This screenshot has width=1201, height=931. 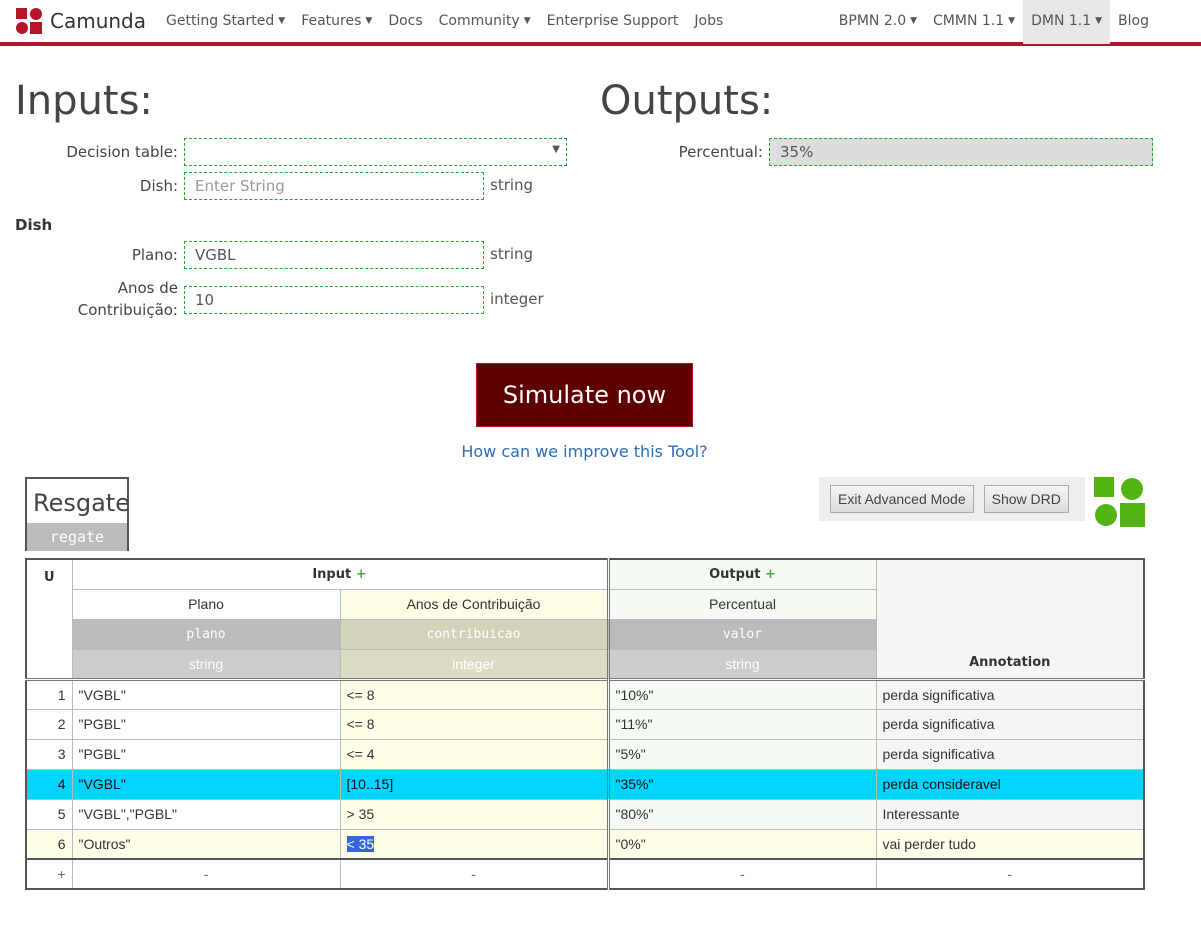 I want to click on input-var-plano: plano, so click(x=206, y=634).